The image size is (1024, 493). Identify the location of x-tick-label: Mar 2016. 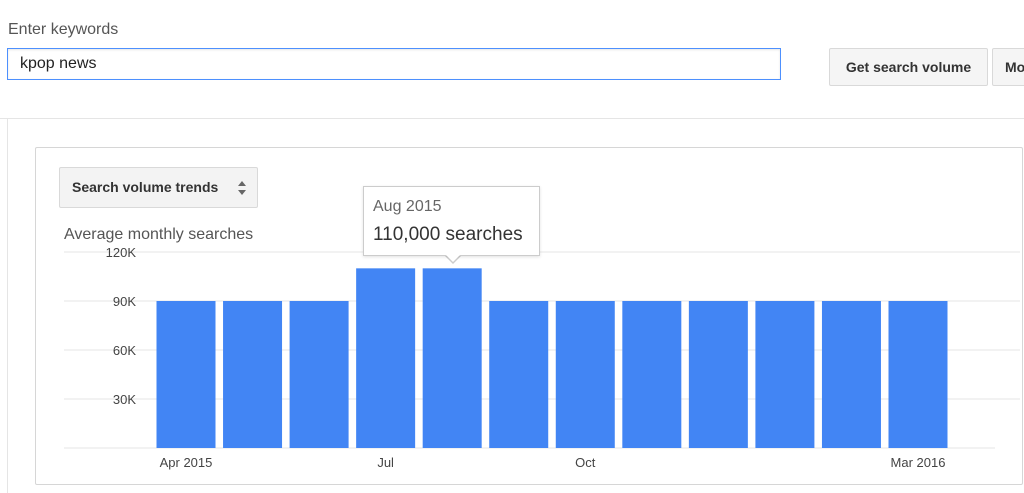
(918, 462).